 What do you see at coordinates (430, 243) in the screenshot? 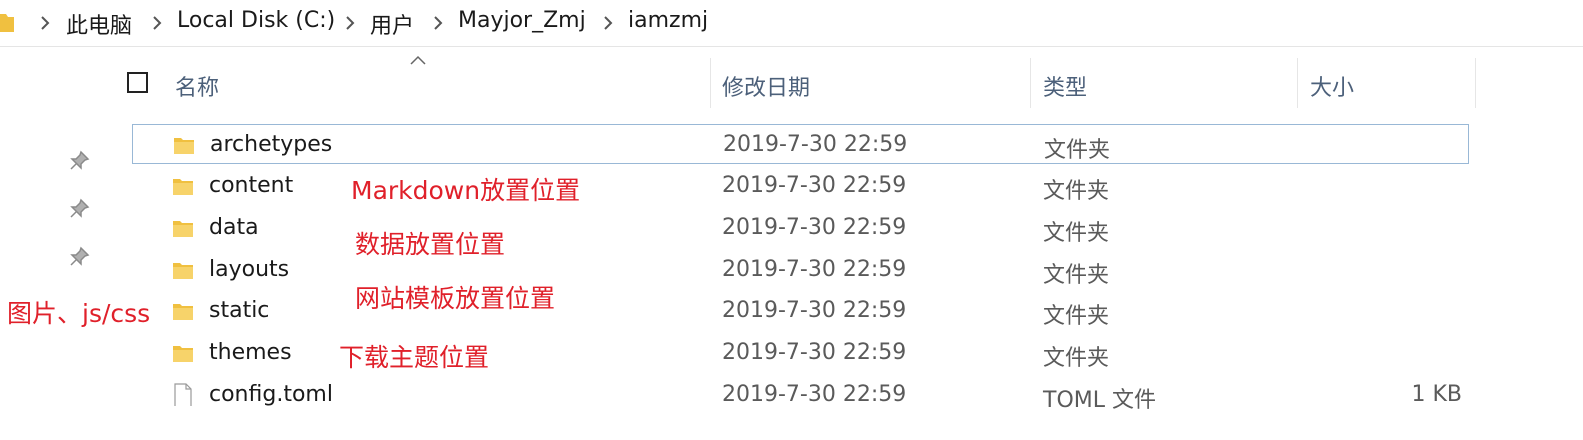
I see `annotation-data: 数据放置位置` at bounding box center [430, 243].